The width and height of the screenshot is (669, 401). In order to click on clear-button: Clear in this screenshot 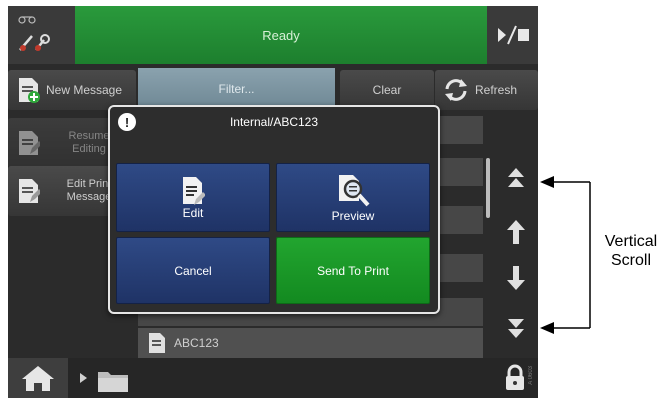, I will do `click(387, 90)`.